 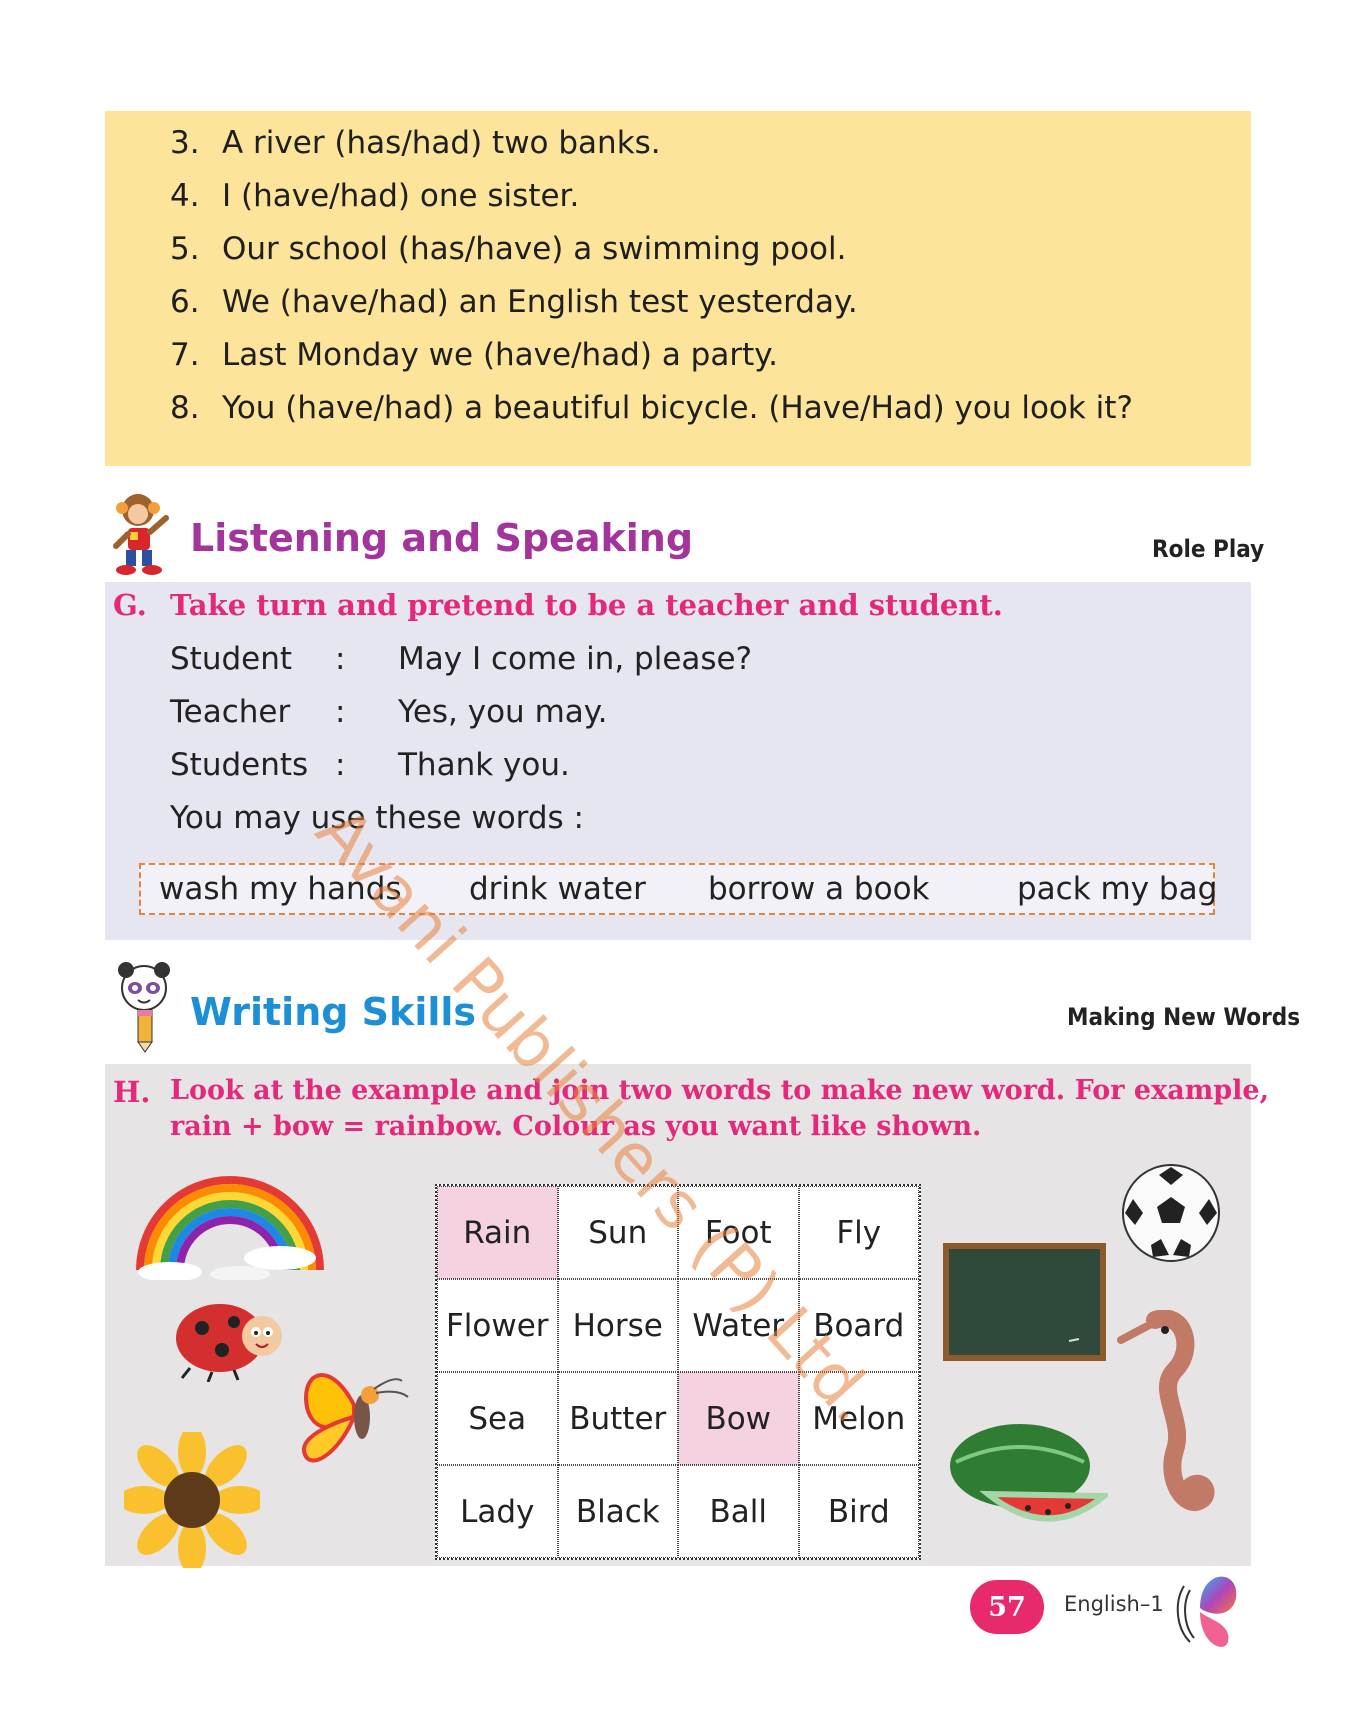 What do you see at coordinates (192, 1500) in the screenshot?
I see `sunflower-icon` at bounding box center [192, 1500].